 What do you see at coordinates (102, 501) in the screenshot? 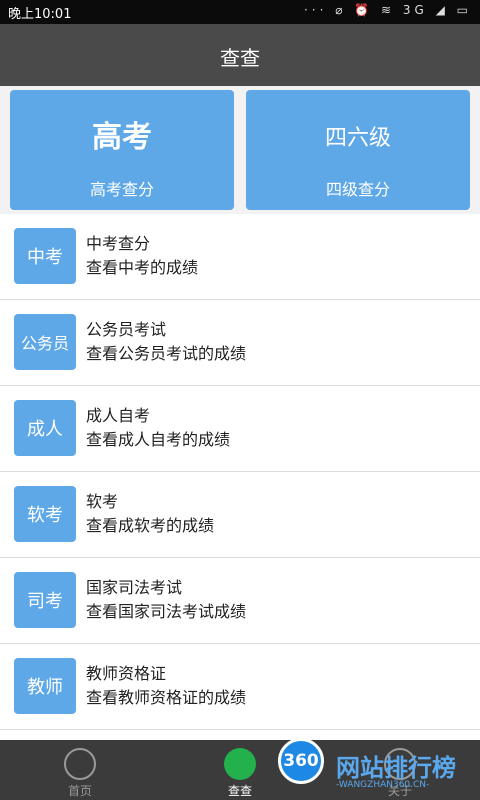
I see `list-item-title: 软考` at bounding box center [102, 501].